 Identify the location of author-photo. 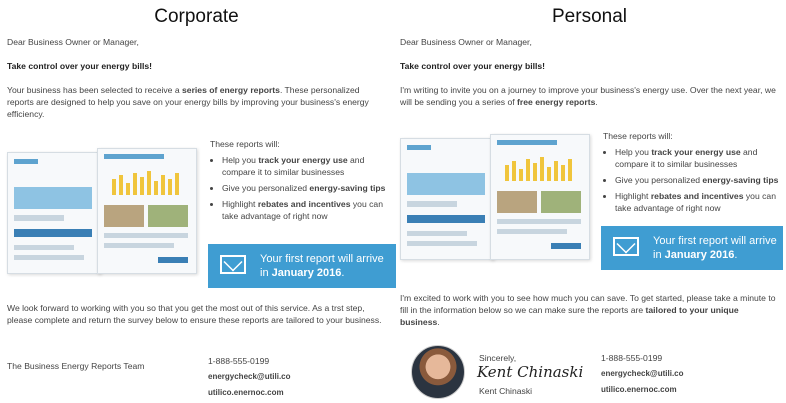
(438, 372).